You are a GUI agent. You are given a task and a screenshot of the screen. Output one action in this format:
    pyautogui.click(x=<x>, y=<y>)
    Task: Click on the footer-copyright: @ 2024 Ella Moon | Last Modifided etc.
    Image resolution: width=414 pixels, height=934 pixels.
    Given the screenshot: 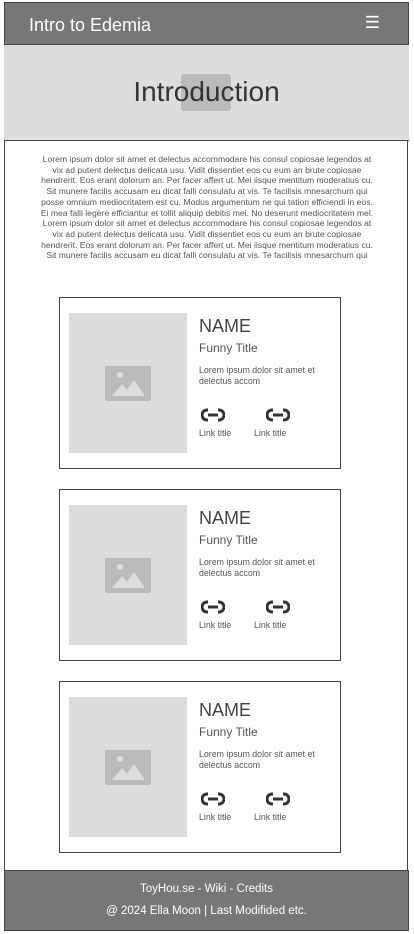 What is the action you would take?
    pyautogui.click(x=206, y=911)
    